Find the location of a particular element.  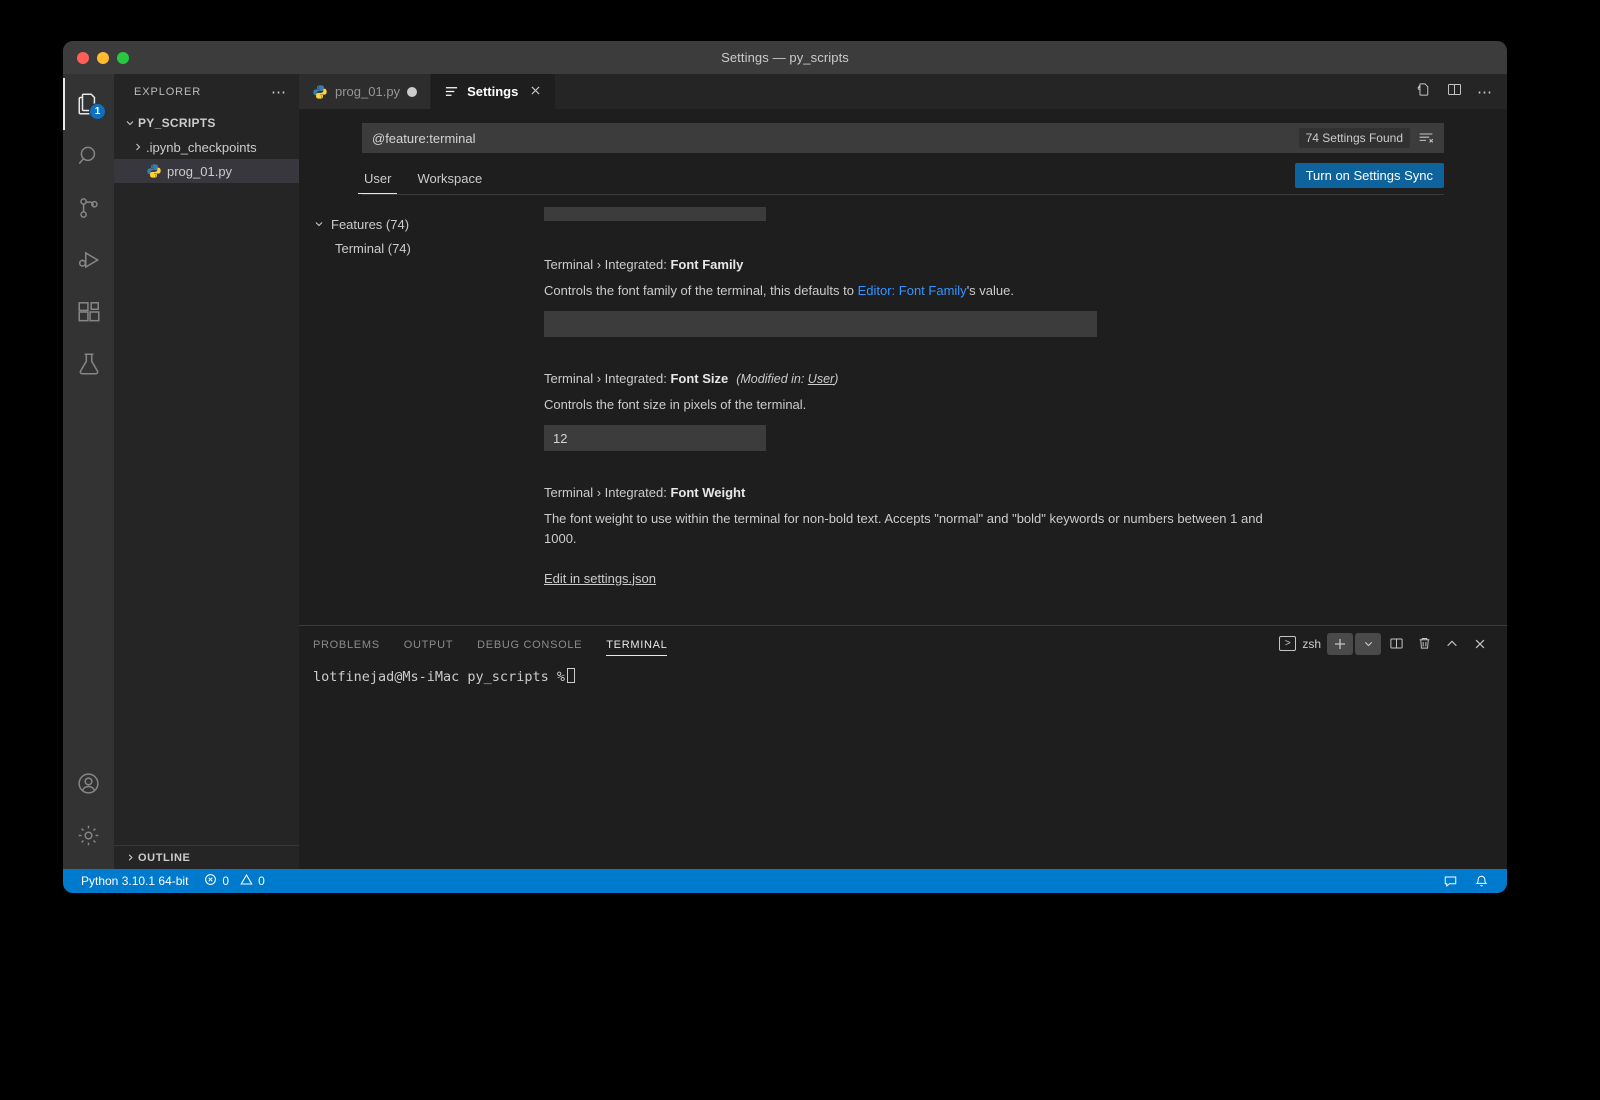

activity-source-control is located at coordinates (88, 208).